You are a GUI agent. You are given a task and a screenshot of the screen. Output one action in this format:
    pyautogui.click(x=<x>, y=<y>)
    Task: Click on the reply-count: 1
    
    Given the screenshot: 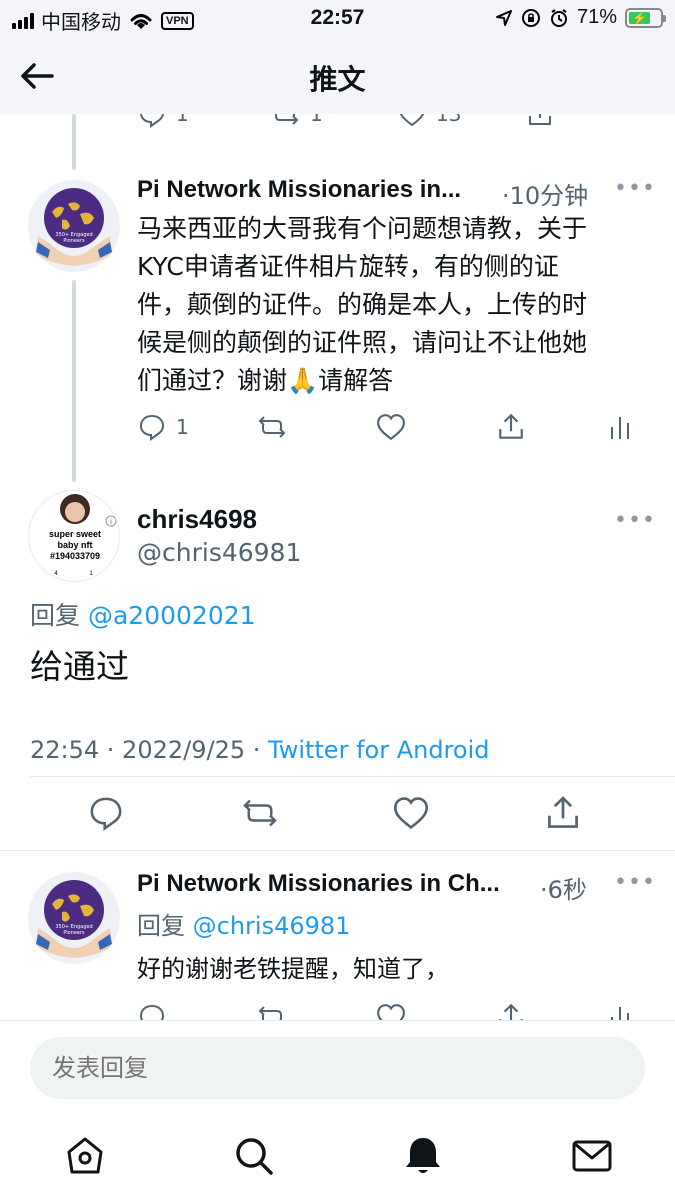 What is the action you would take?
    pyautogui.click(x=182, y=427)
    